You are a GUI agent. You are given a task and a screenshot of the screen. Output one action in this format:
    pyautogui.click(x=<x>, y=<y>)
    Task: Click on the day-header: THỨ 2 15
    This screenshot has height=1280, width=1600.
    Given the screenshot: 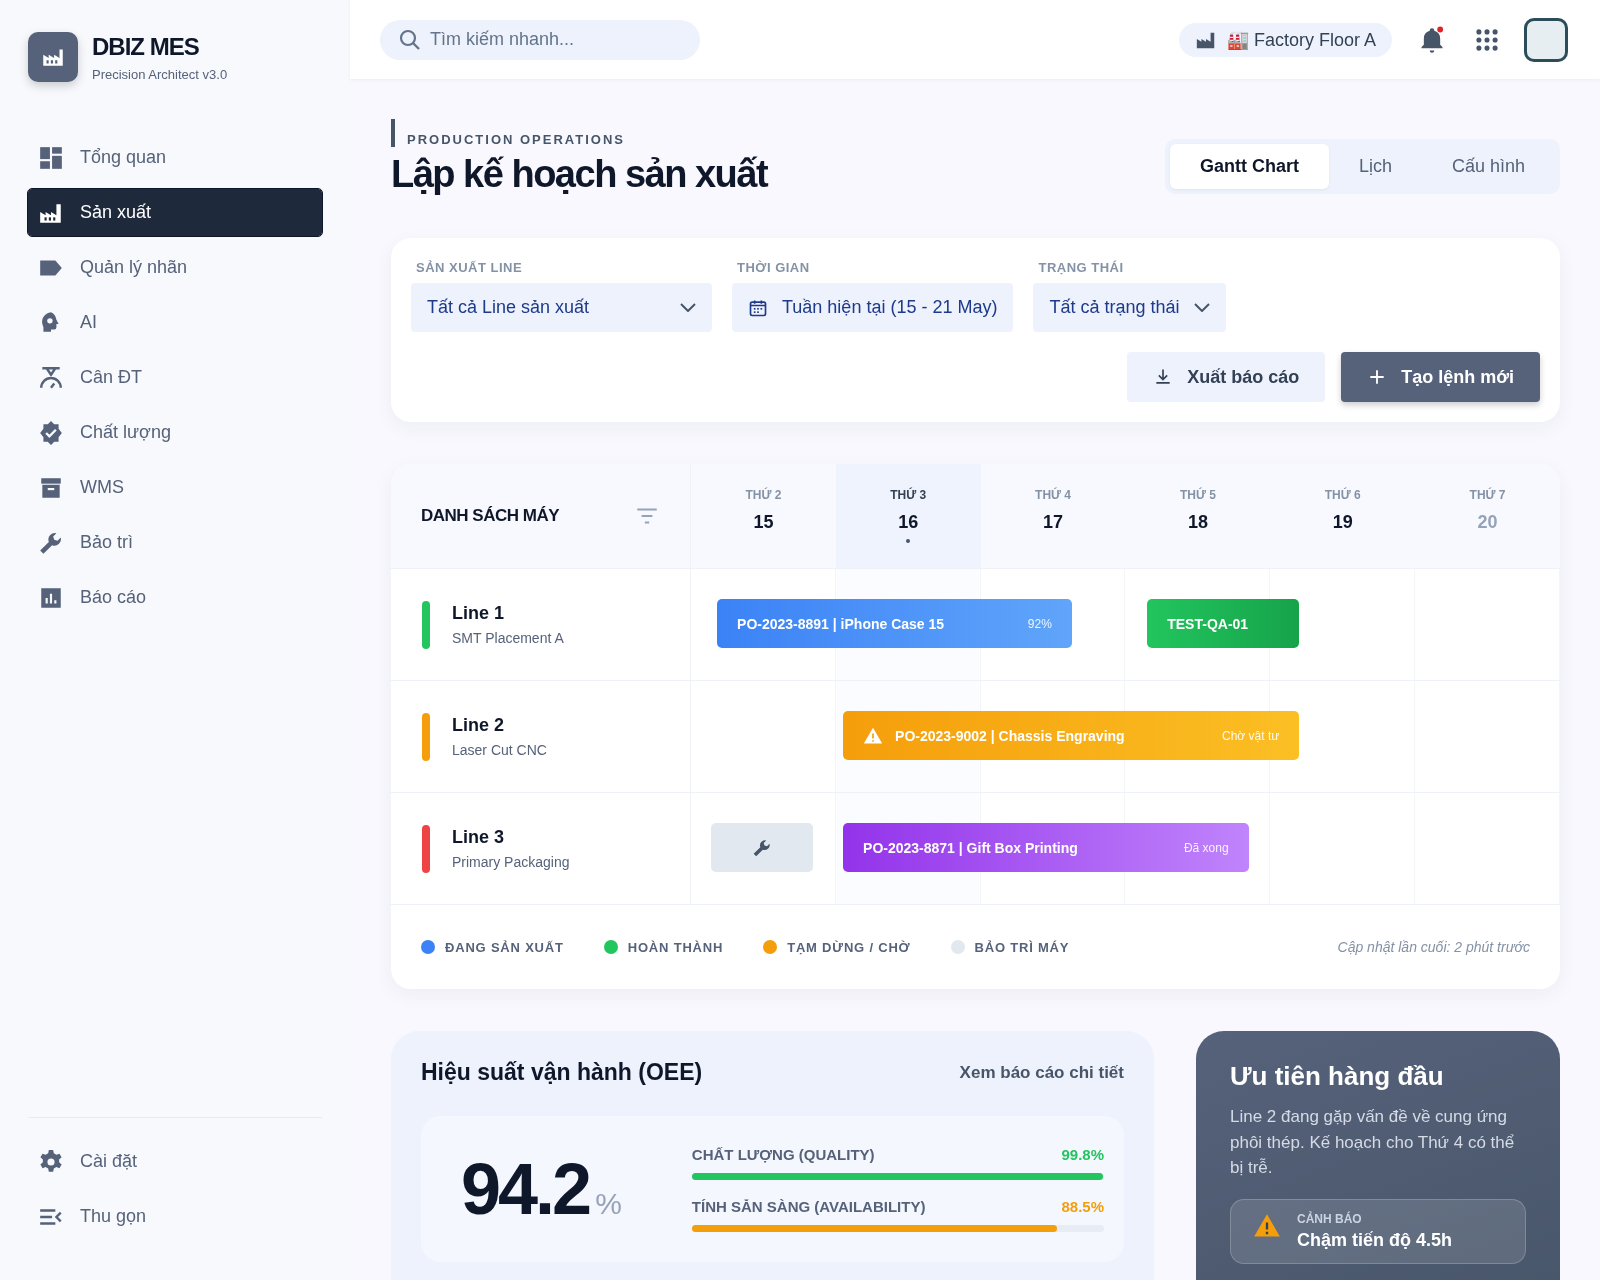 What is the action you would take?
    pyautogui.click(x=763, y=510)
    